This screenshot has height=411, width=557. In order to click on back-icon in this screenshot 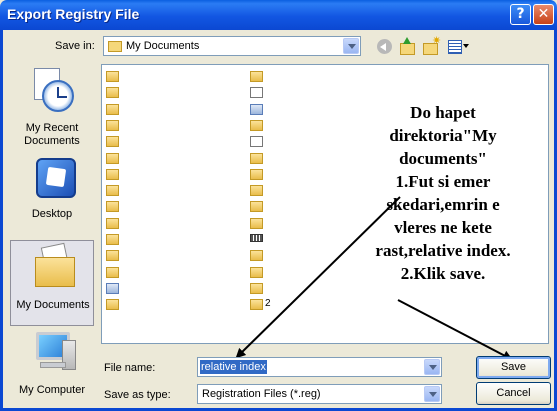, I will do `click(384, 46)`.